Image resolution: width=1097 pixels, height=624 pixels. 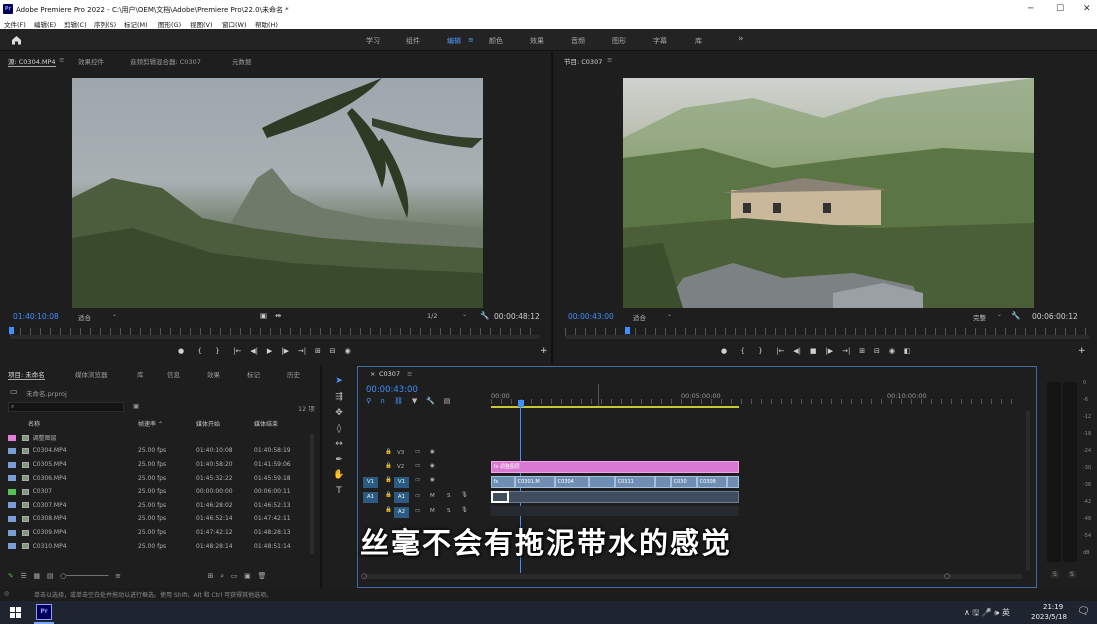 What do you see at coordinates (447, 401) in the screenshot?
I see `captions-icon: ▤` at bounding box center [447, 401].